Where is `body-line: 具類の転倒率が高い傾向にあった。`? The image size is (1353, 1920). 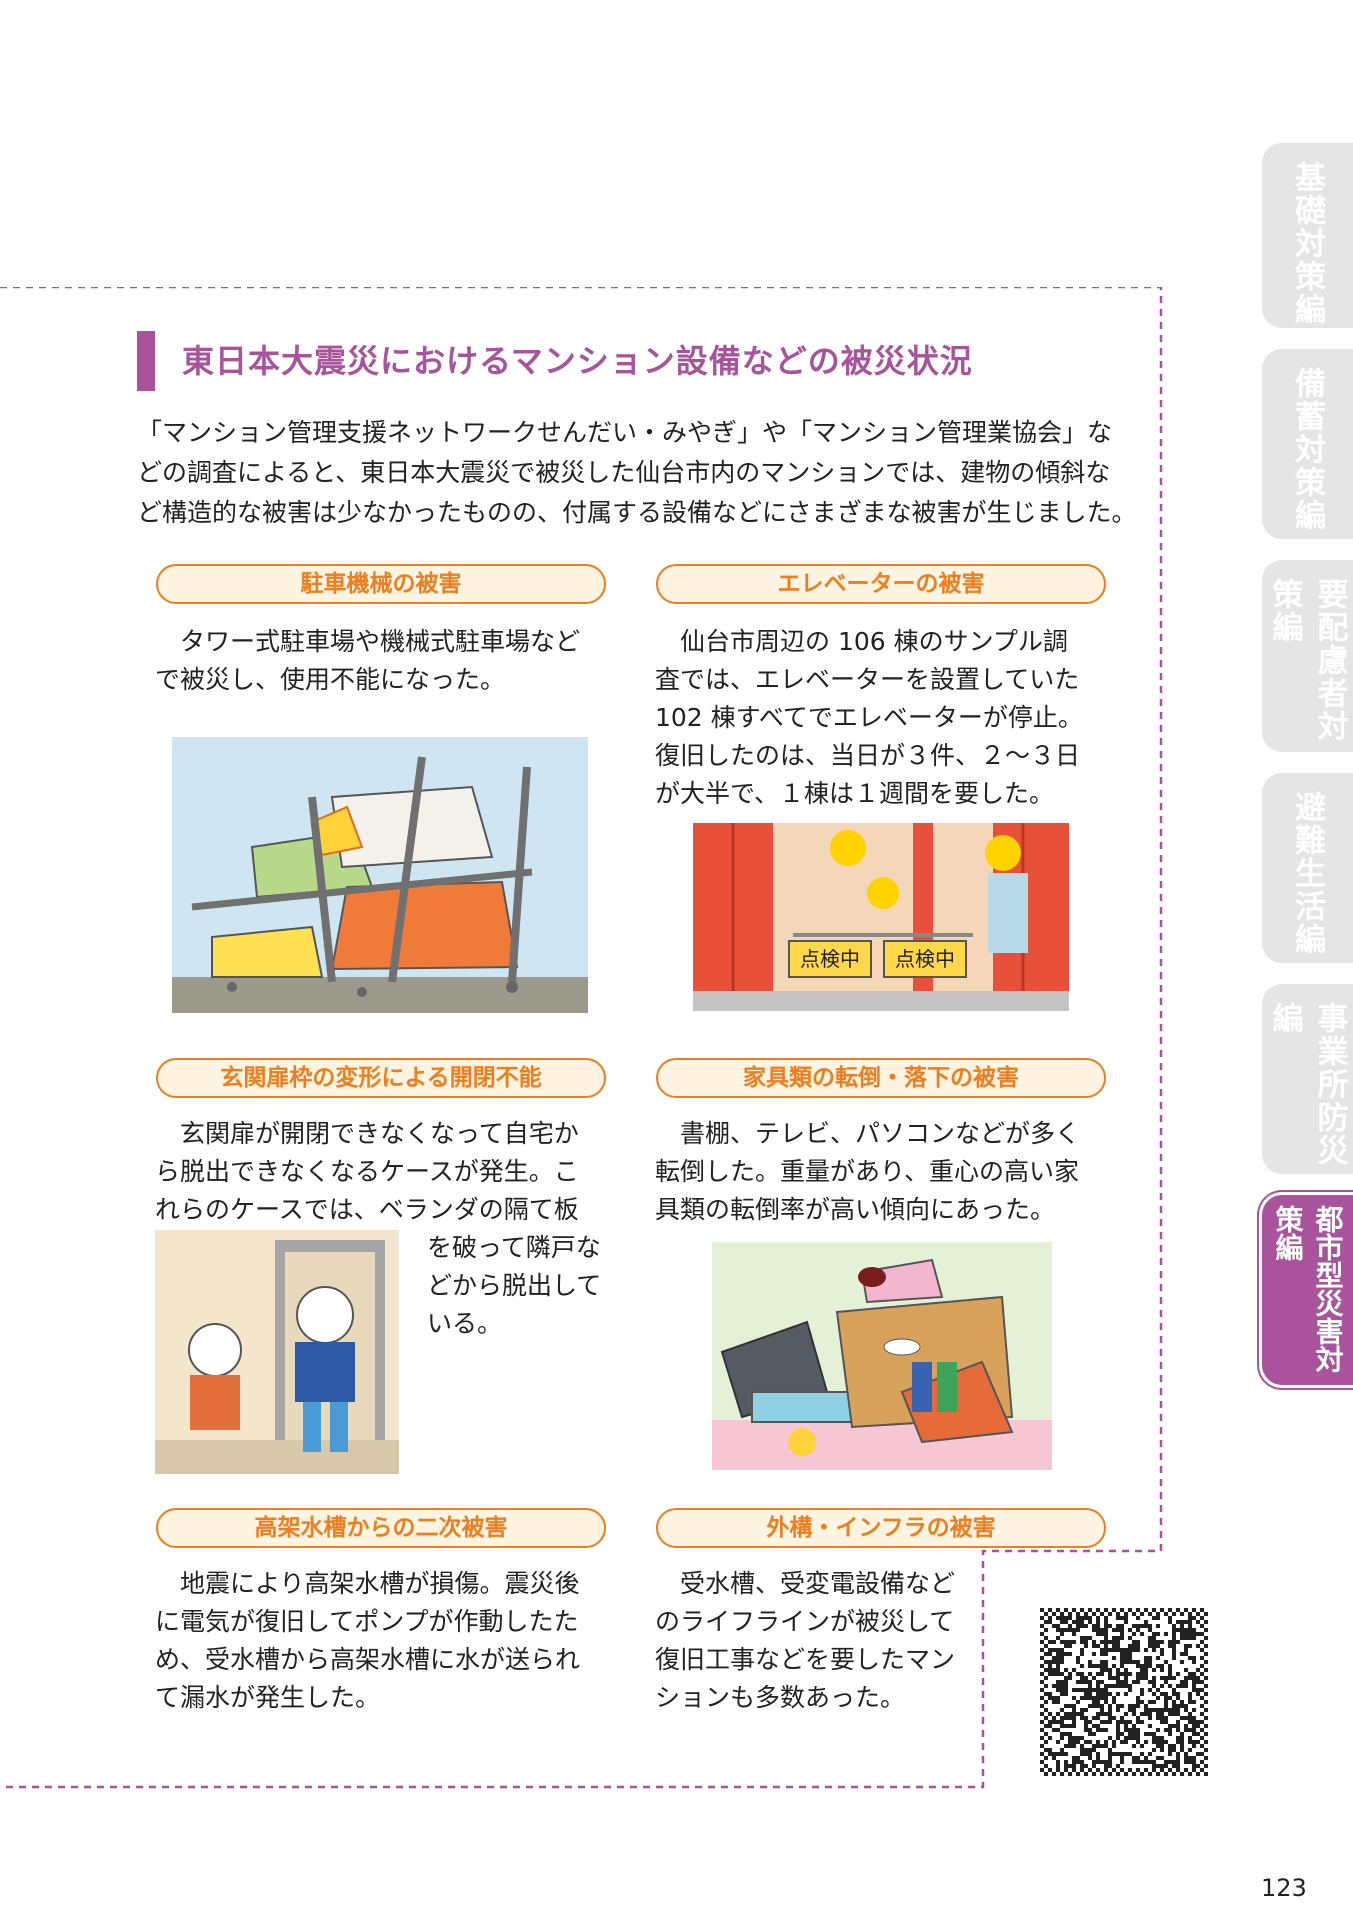
body-line: 具類の転倒率が高い傾向にあった。 is located at coordinates (855, 1209).